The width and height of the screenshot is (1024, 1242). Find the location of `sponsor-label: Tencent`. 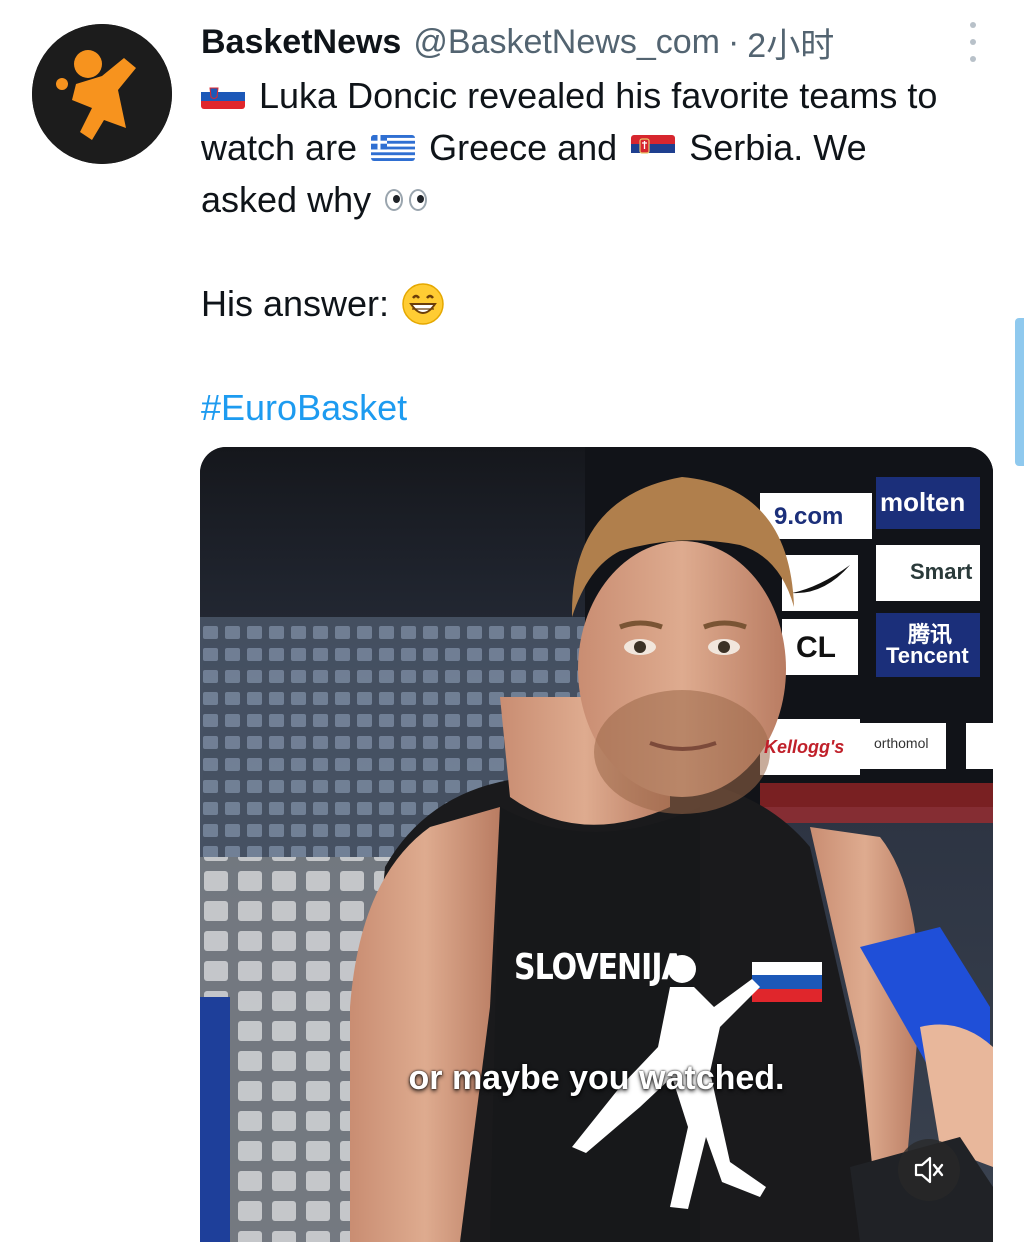

sponsor-label: Tencent is located at coordinates (927, 655).